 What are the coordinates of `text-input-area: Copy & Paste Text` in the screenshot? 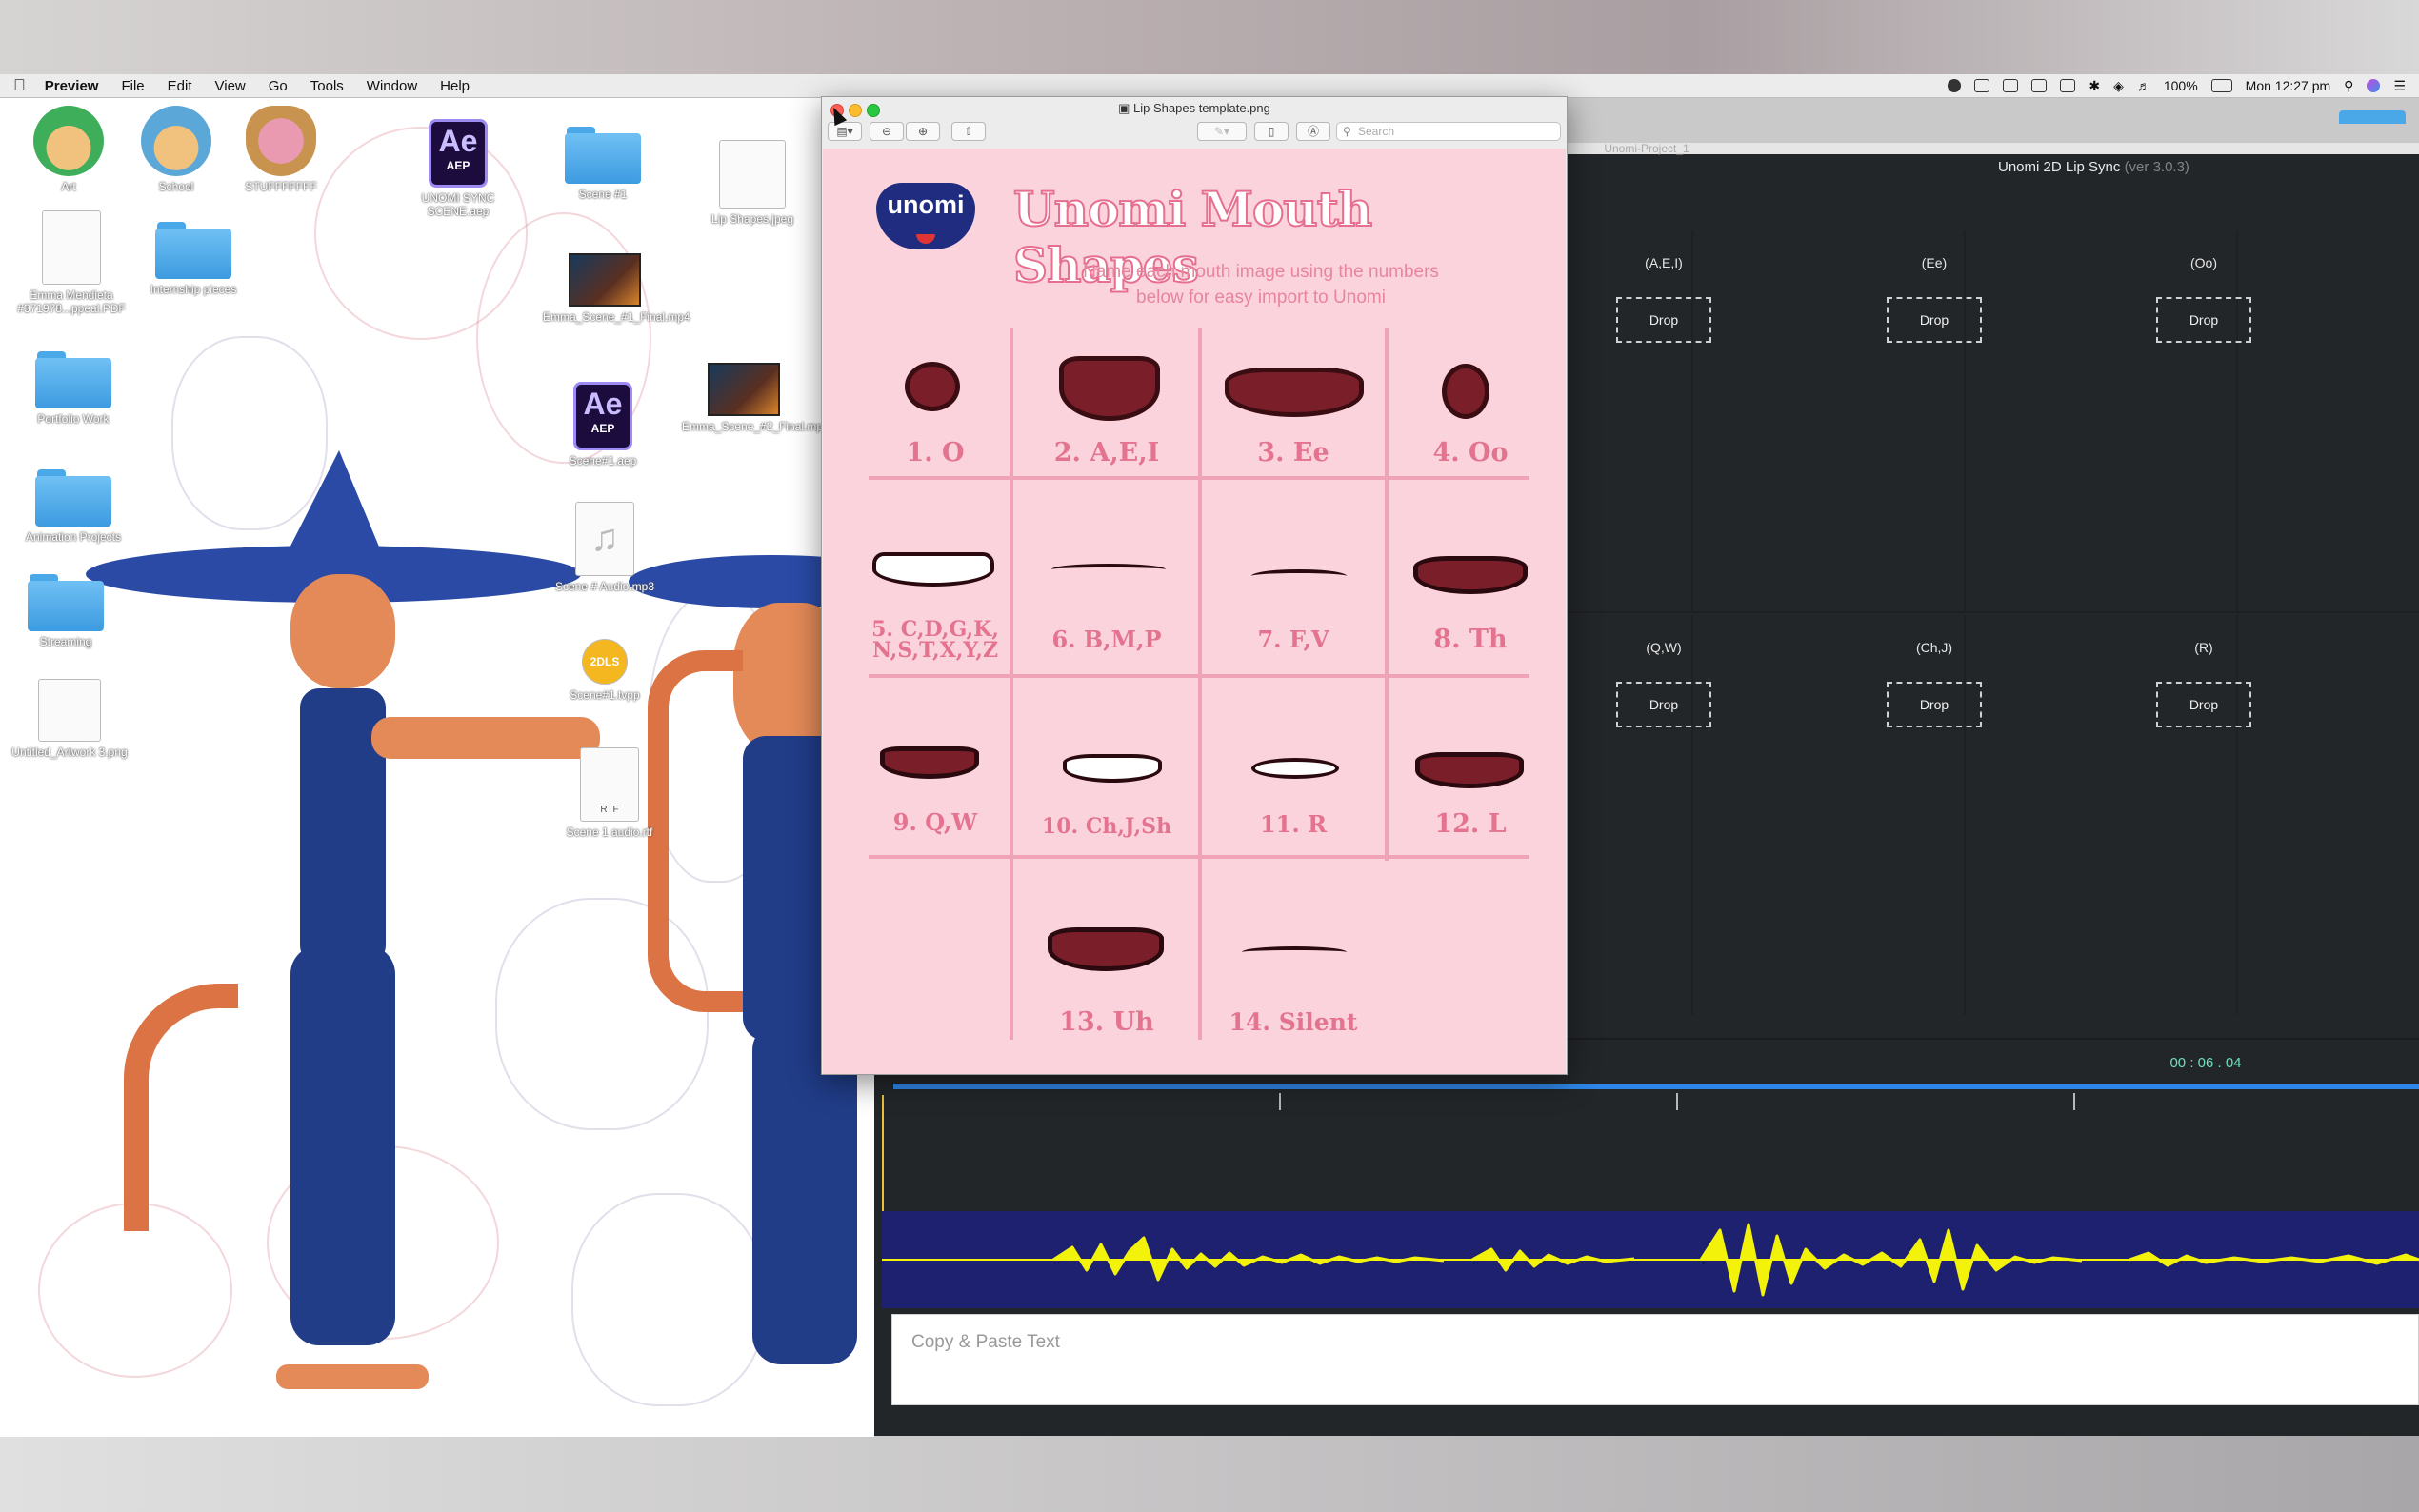 It's located at (1655, 1359).